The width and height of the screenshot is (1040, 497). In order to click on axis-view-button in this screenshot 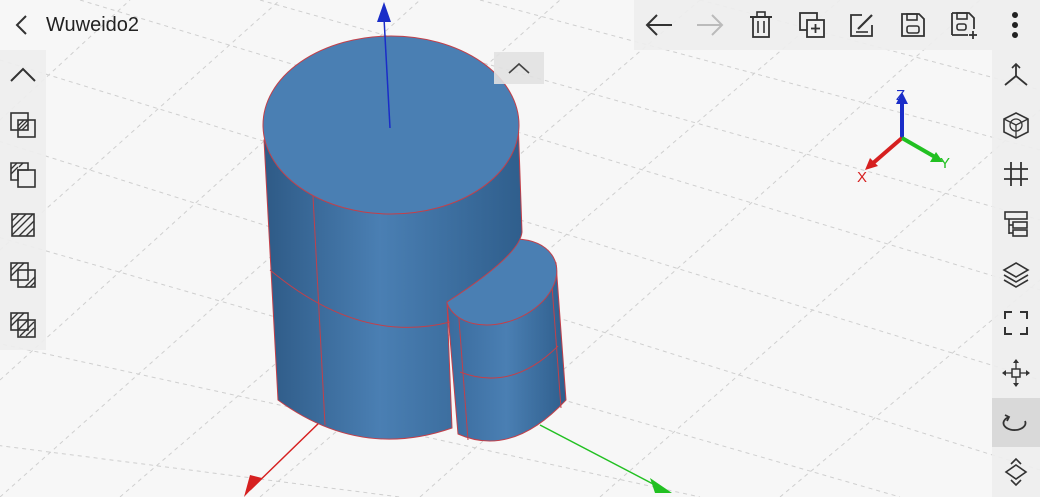, I will do `click(1016, 75)`.